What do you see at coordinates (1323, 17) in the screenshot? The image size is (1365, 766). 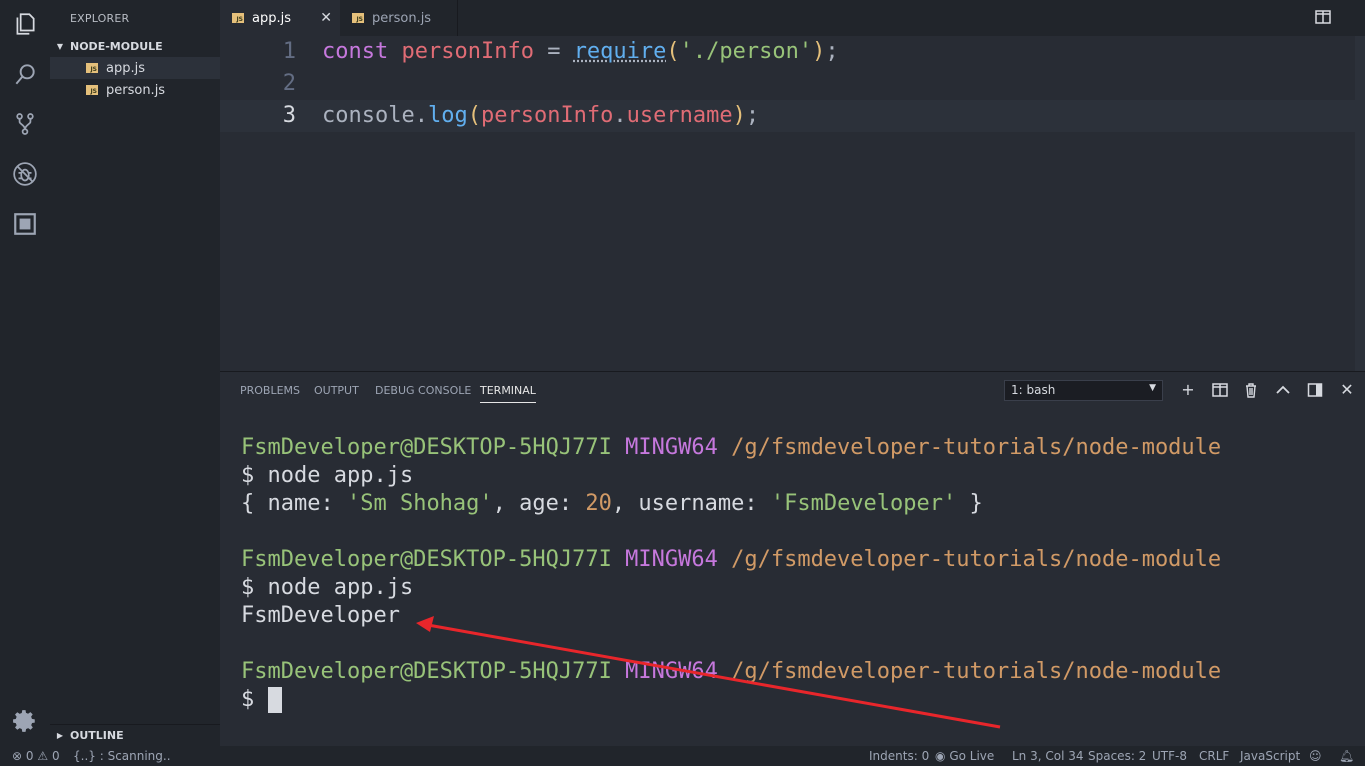 I see `split-editor-icon` at bounding box center [1323, 17].